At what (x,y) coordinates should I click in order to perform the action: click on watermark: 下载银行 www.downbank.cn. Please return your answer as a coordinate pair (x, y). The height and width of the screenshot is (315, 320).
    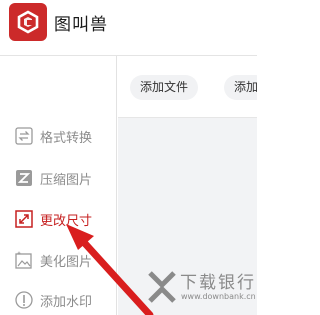
    Looking at the image, I should click on (202, 288).